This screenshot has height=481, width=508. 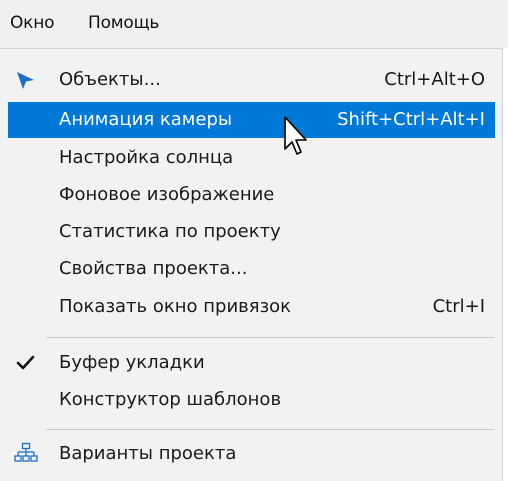 What do you see at coordinates (167, 194) in the screenshot?
I see `menu-item-label: Фоновое изображение` at bounding box center [167, 194].